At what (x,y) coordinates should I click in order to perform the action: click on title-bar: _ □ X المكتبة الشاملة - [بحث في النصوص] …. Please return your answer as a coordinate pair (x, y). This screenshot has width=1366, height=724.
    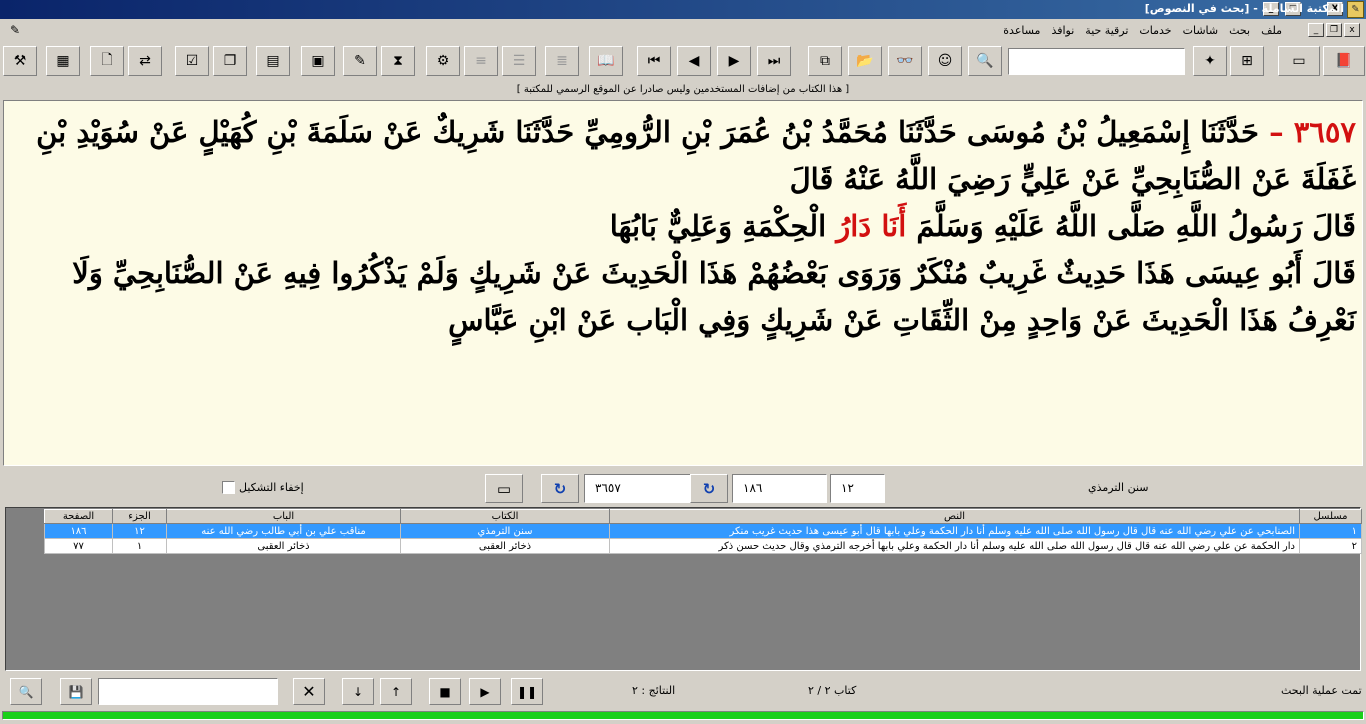
    Looking at the image, I should click on (683, 9).